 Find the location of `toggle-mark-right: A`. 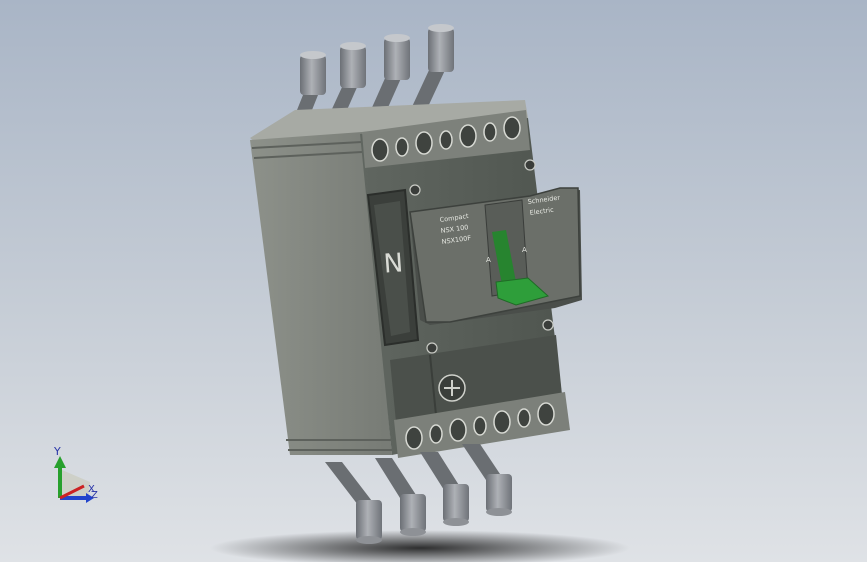

toggle-mark-right: A is located at coordinates (524, 250).